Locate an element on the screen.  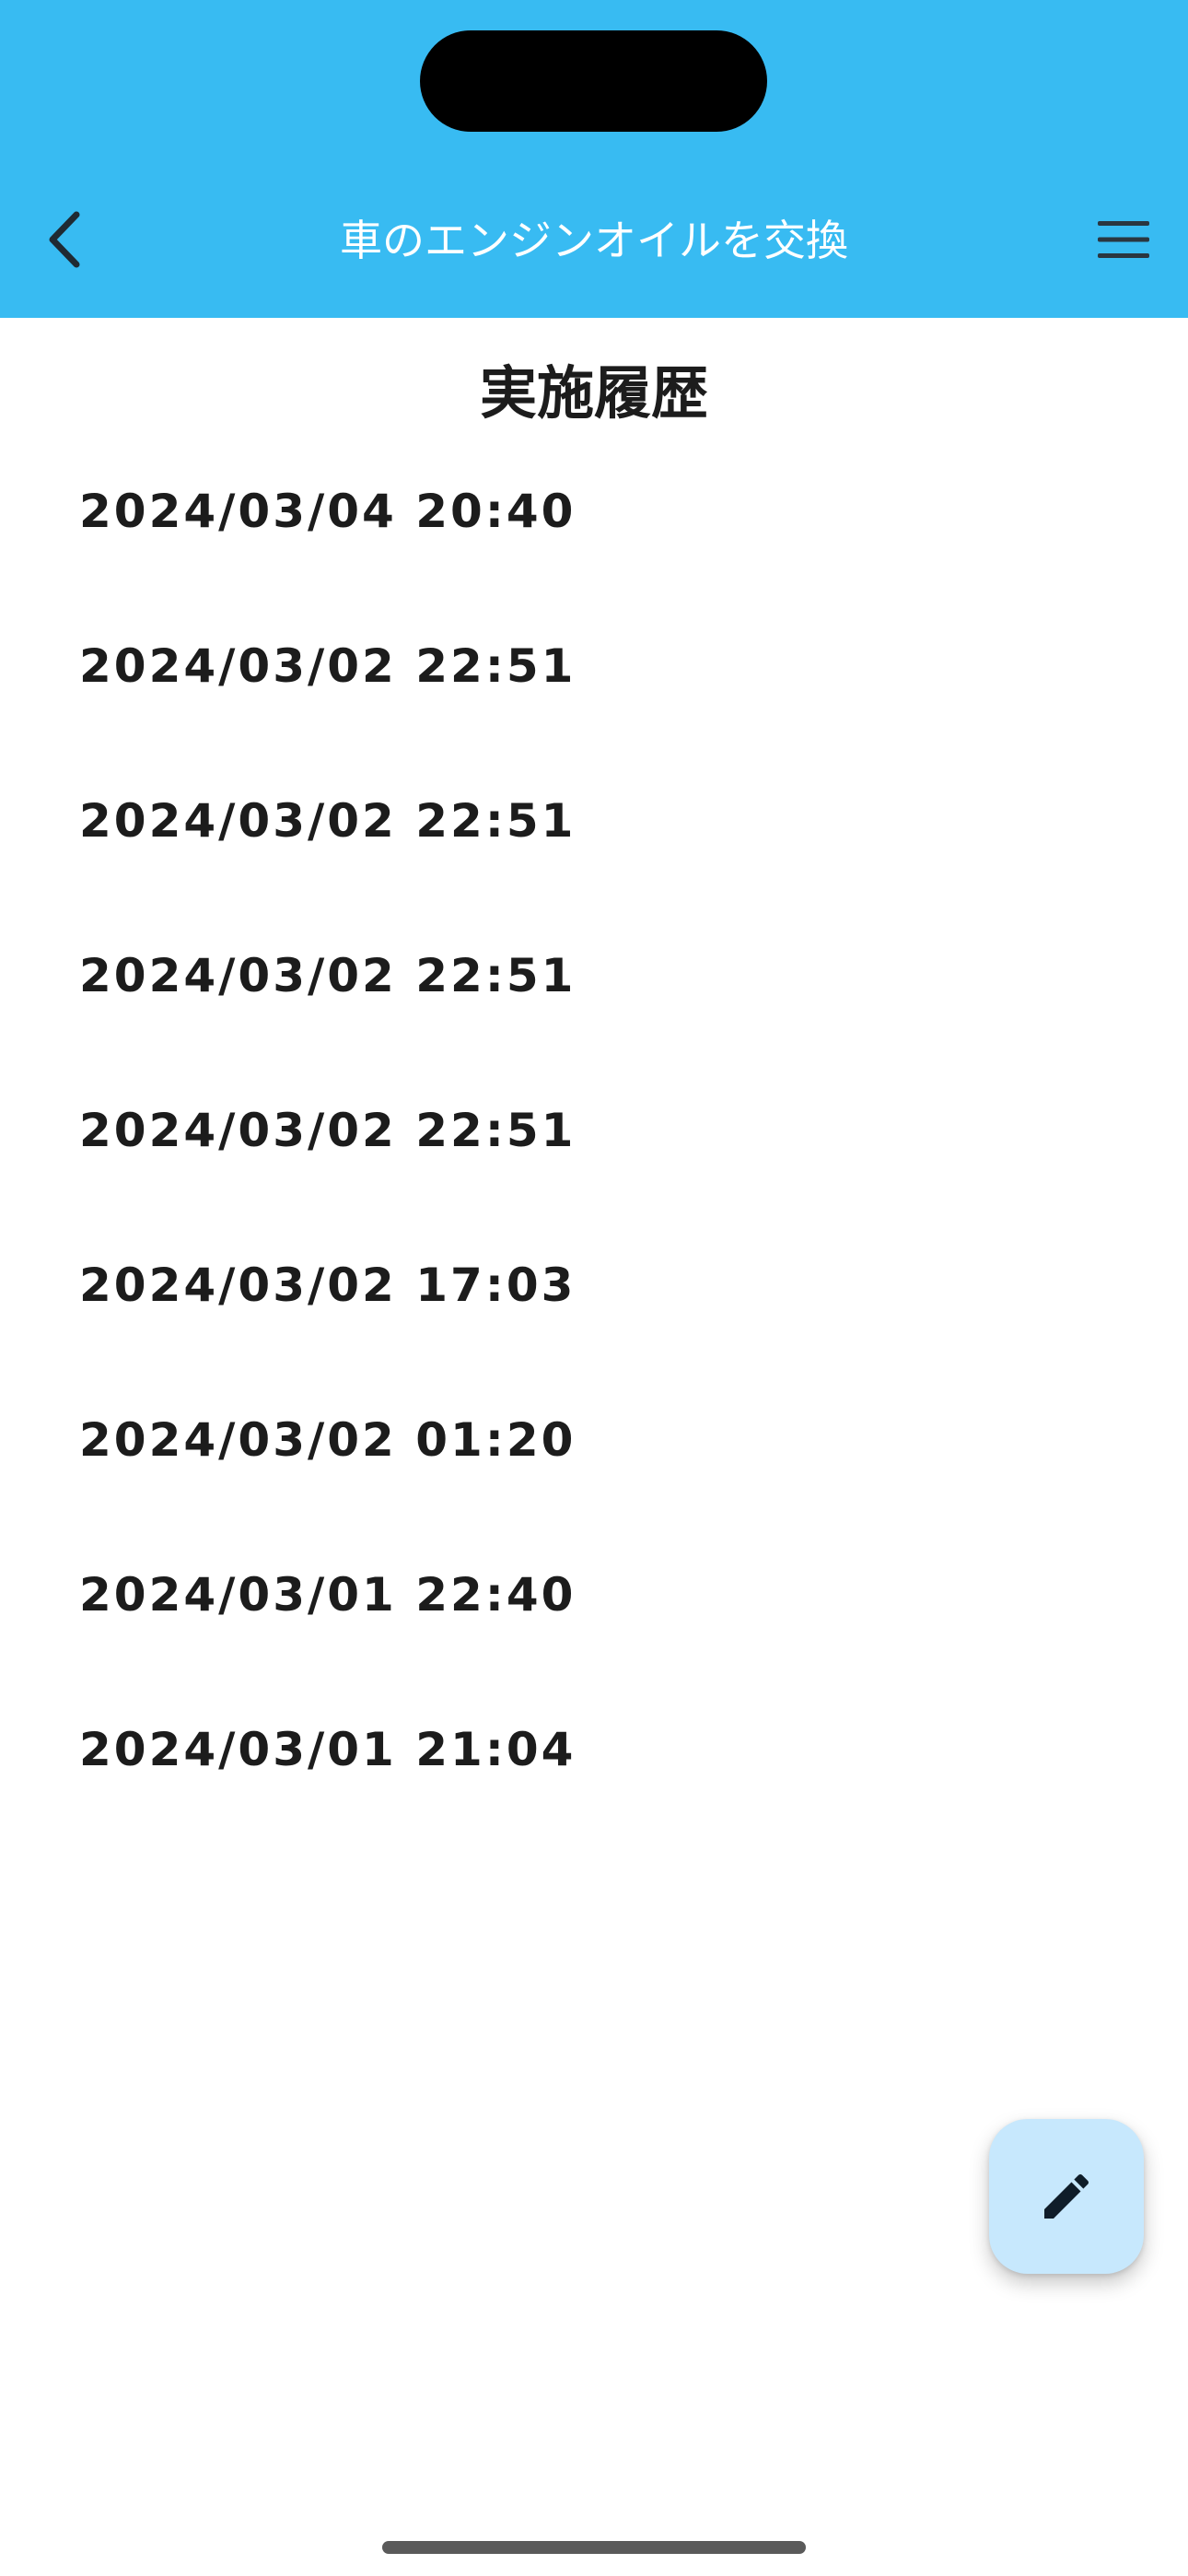
pencil-icon is located at coordinates (1066, 2196).